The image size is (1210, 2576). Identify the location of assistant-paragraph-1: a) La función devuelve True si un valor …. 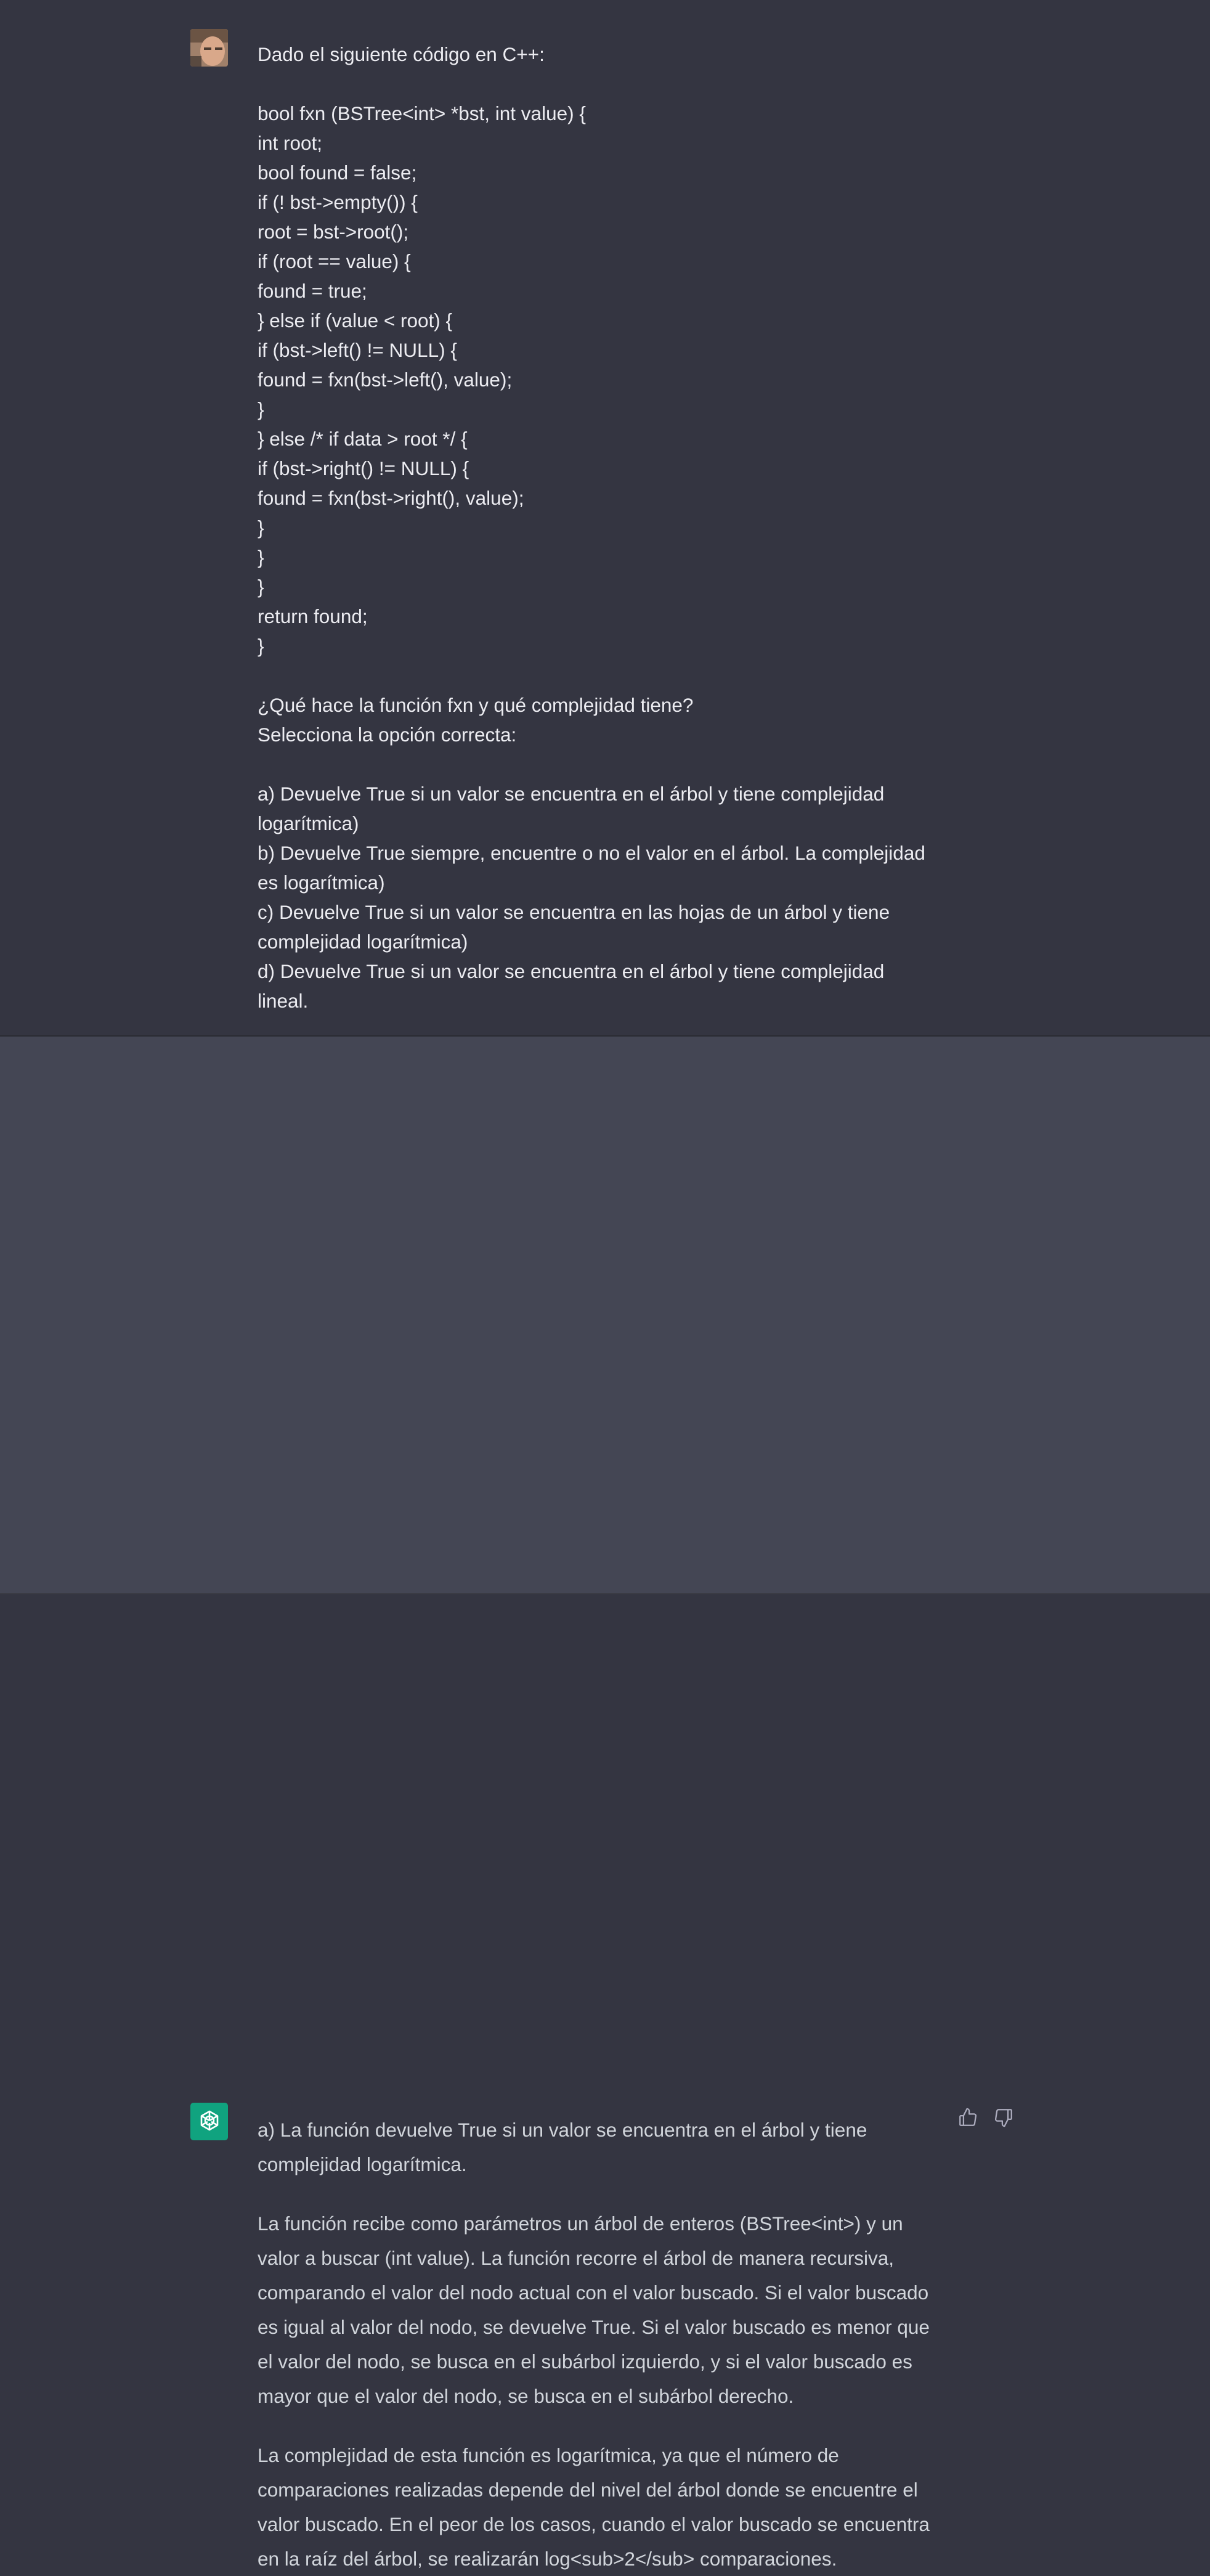
(562, 2147).